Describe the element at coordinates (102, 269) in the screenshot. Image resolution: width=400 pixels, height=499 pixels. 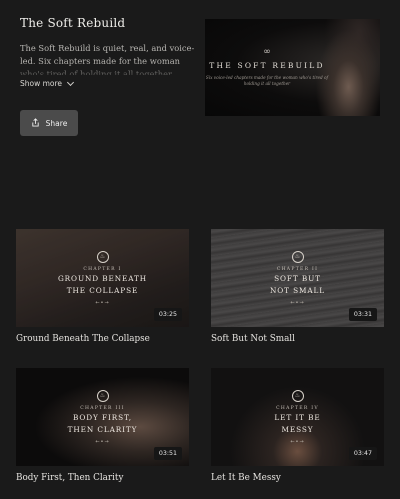
I see `chapter-label: CHAPTER I` at that location.